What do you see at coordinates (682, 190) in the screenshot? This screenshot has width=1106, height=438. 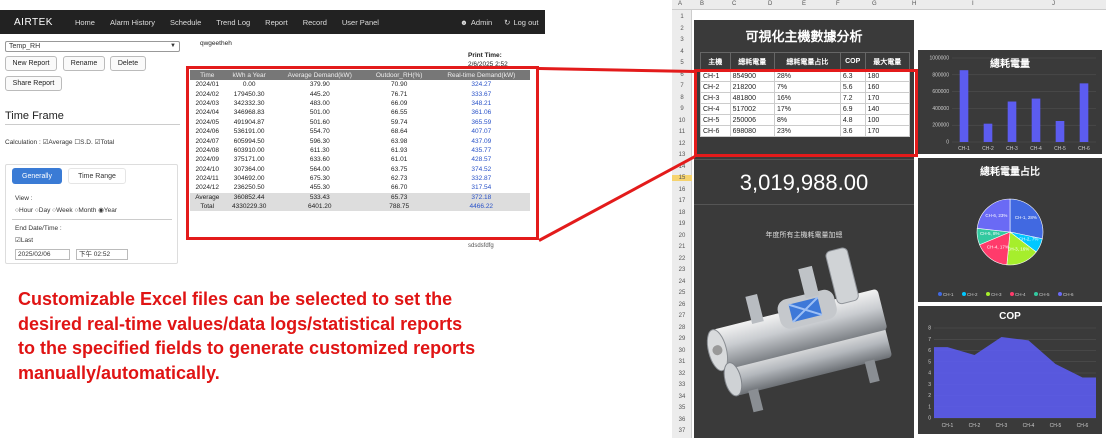 I see `excel-row-number: 16` at bounding box center [682, 190].